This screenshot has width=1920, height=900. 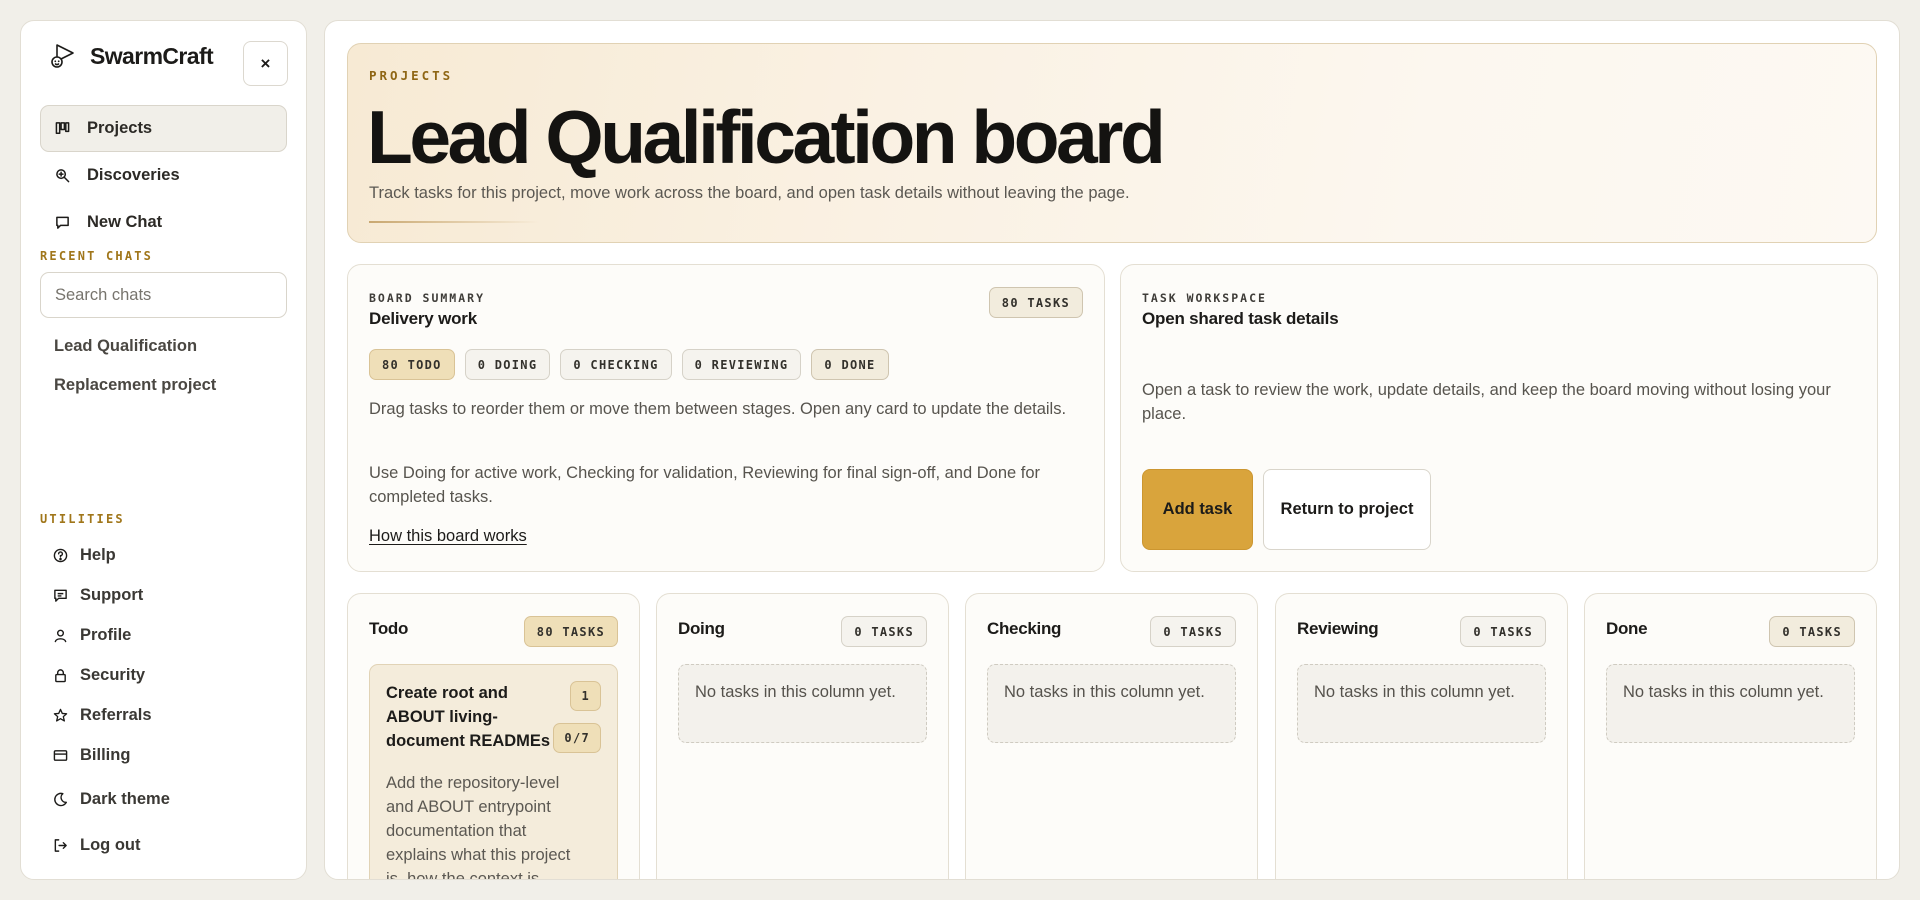 I want to click on user-icon, so click(x=60, y=635).